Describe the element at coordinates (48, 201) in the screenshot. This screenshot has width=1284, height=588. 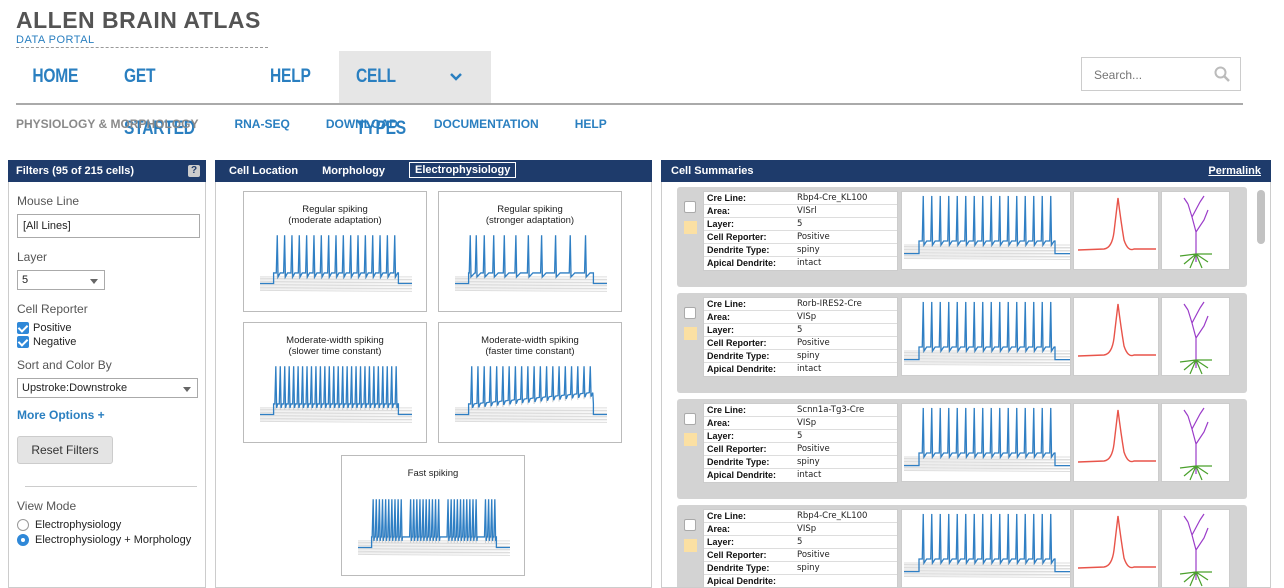
I see `mouse-line-label: Mouse Line` at that location.